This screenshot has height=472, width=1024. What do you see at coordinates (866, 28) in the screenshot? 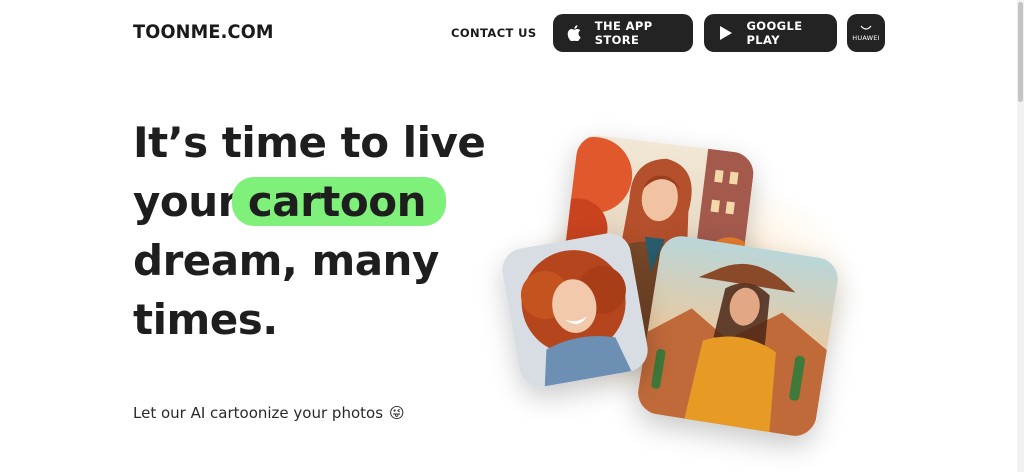
I see `huawei-icon` at bounding box center [866, 28].